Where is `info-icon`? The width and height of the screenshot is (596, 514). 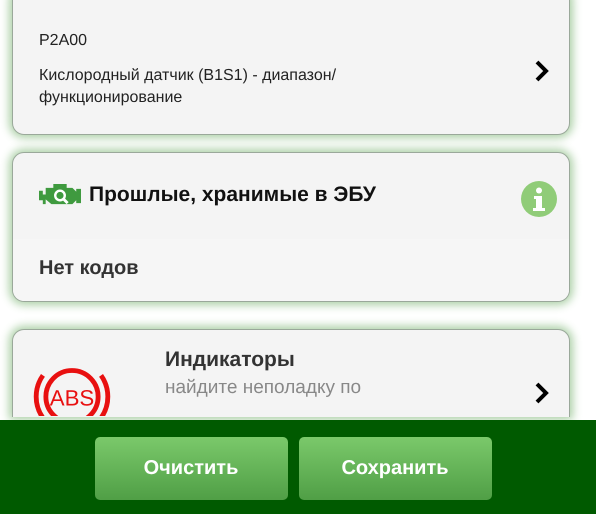 info-icon is located at coordinates (539, 199).